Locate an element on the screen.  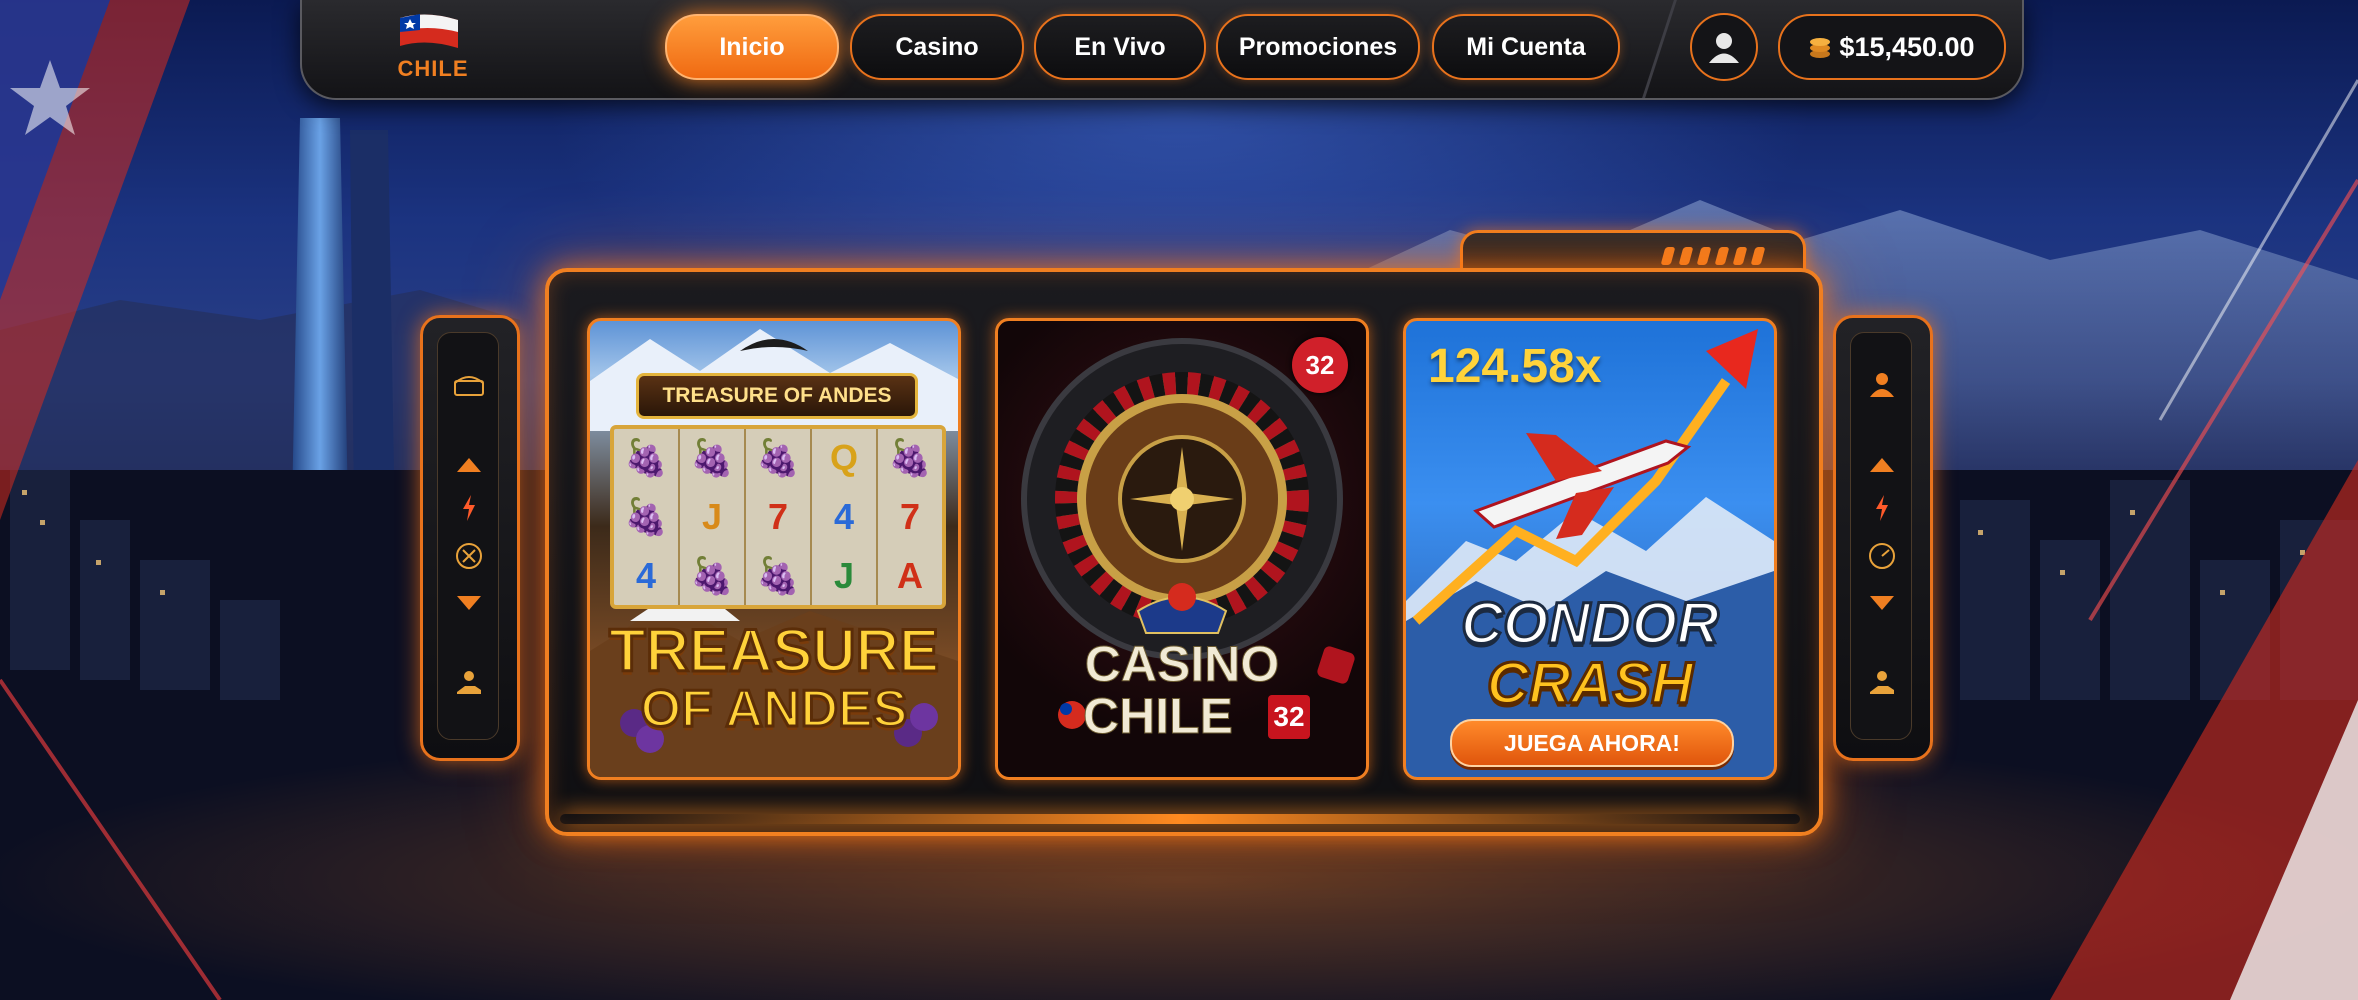
game-title-line2: CHILE is located at coordinates (1158, 716).